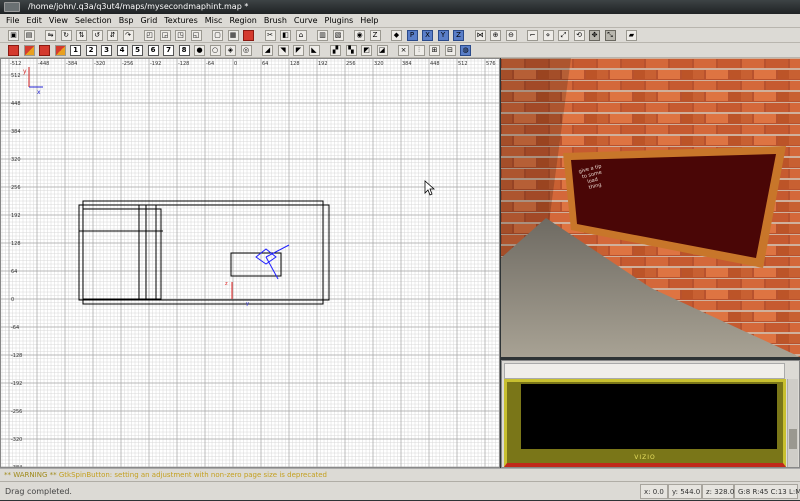 Image resolution: width=800 pixels, height=501 pixels. Describe the element at coordinates (450, 50) in the screenshot. I see `overlay-icon: ⊟` at that location.